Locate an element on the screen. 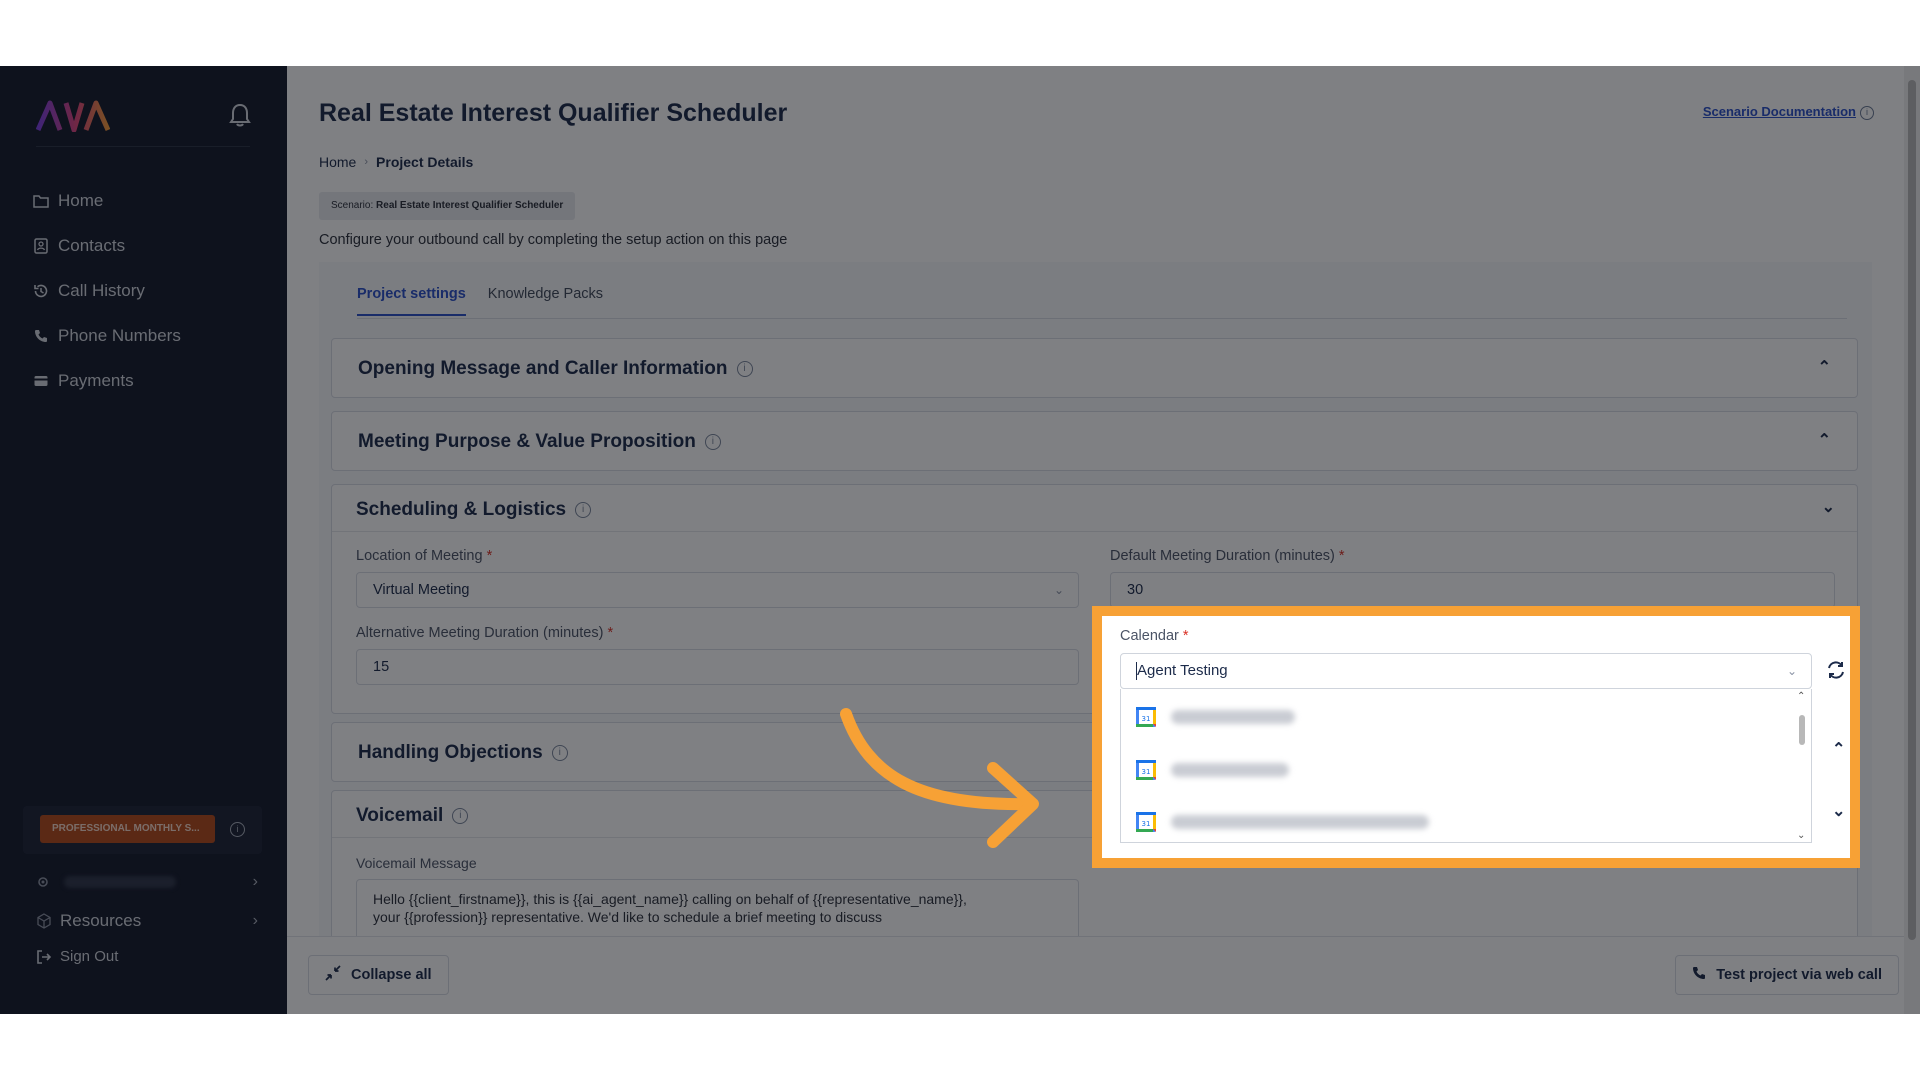 Image resolution: width=1920 pixels, height=1080 pixels. calendar-select: Agent Testing ⌄ is located at coordinates (1466, 671).